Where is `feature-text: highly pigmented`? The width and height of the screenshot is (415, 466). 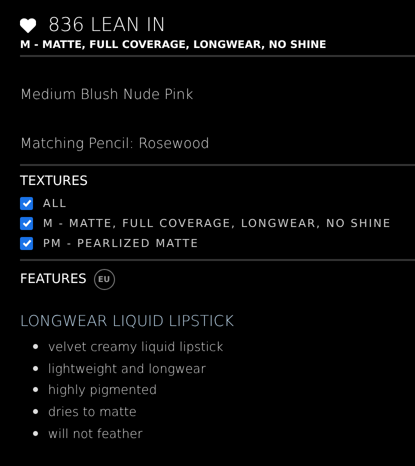 feature-text: highly pigmented is located at coordinates (102, 390).